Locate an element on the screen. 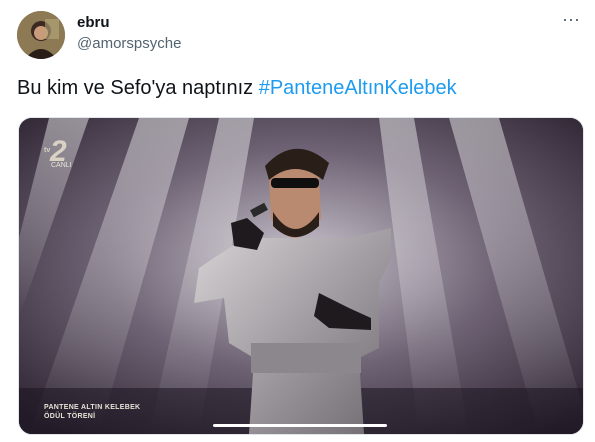 Image resolution: width=595 pixels, height=442 pixels. tweet-body: Bu kim ve Sefo'ya naptınız is located at coordinates (138, 88).